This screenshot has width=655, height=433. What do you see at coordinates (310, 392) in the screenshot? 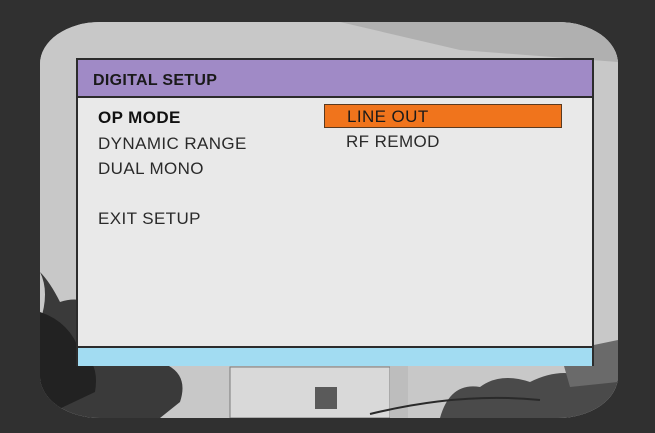
I see `building` at bounding box center [310, 392].